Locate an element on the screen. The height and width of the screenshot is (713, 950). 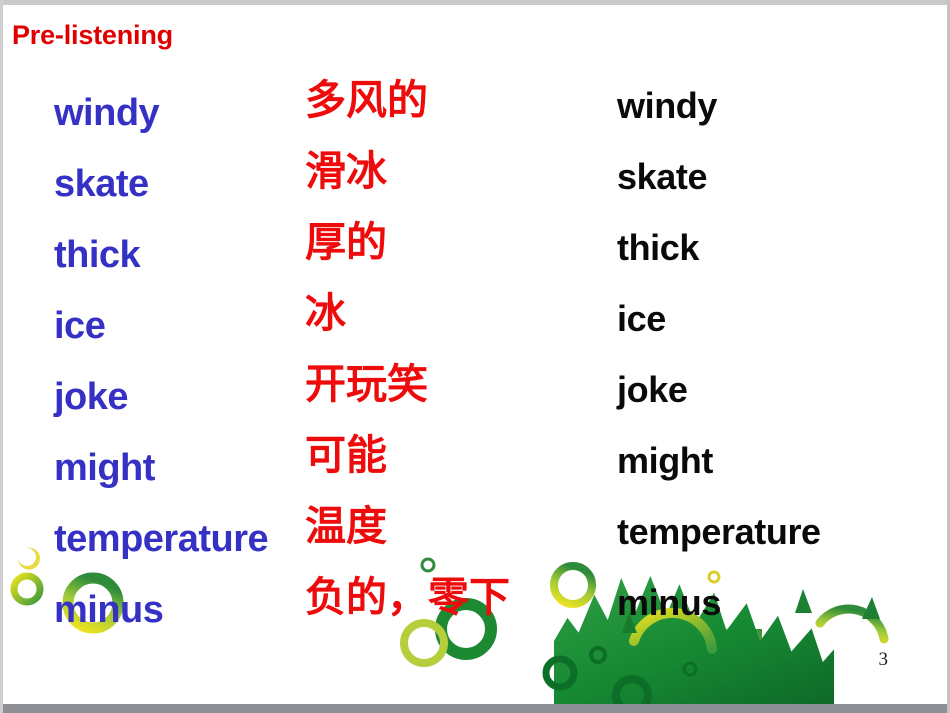
page-number: 3 is located at coordinates (883, 659).